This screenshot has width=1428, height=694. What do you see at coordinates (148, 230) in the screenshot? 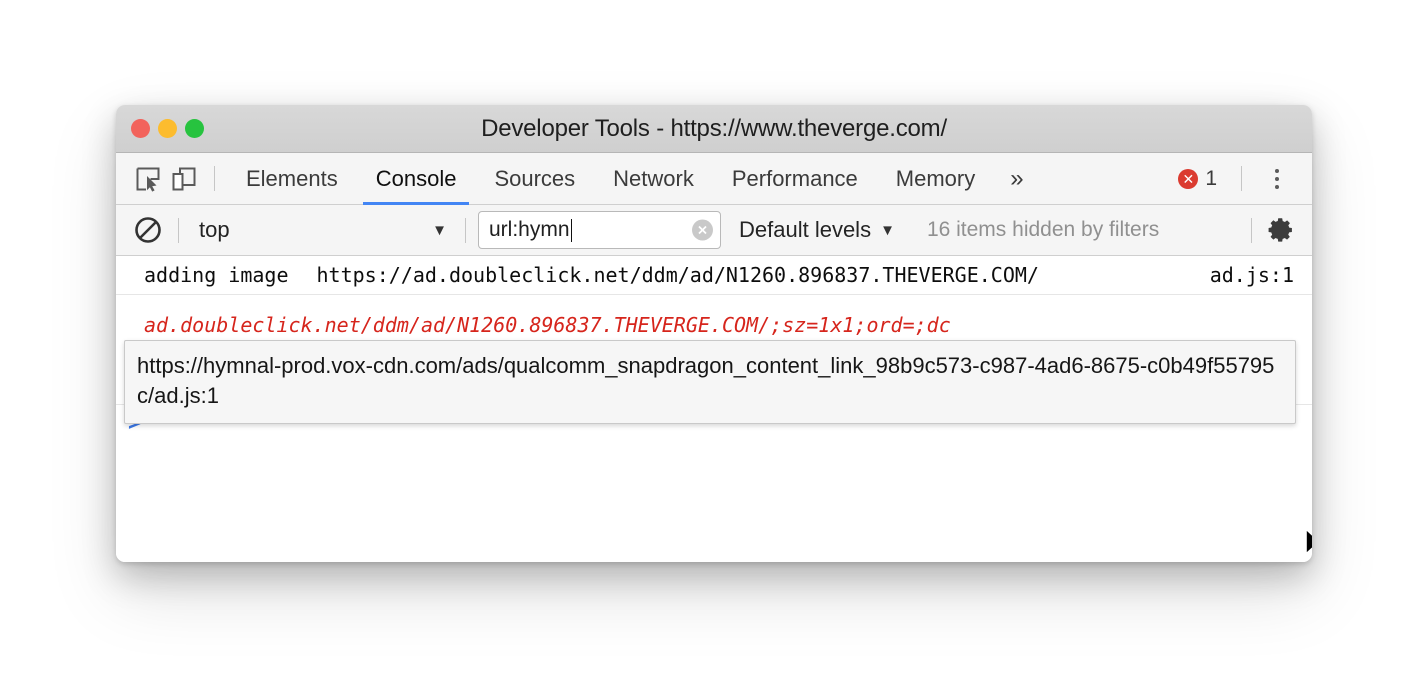
I see `clear-console-icon` at bounding box center [148, 230].